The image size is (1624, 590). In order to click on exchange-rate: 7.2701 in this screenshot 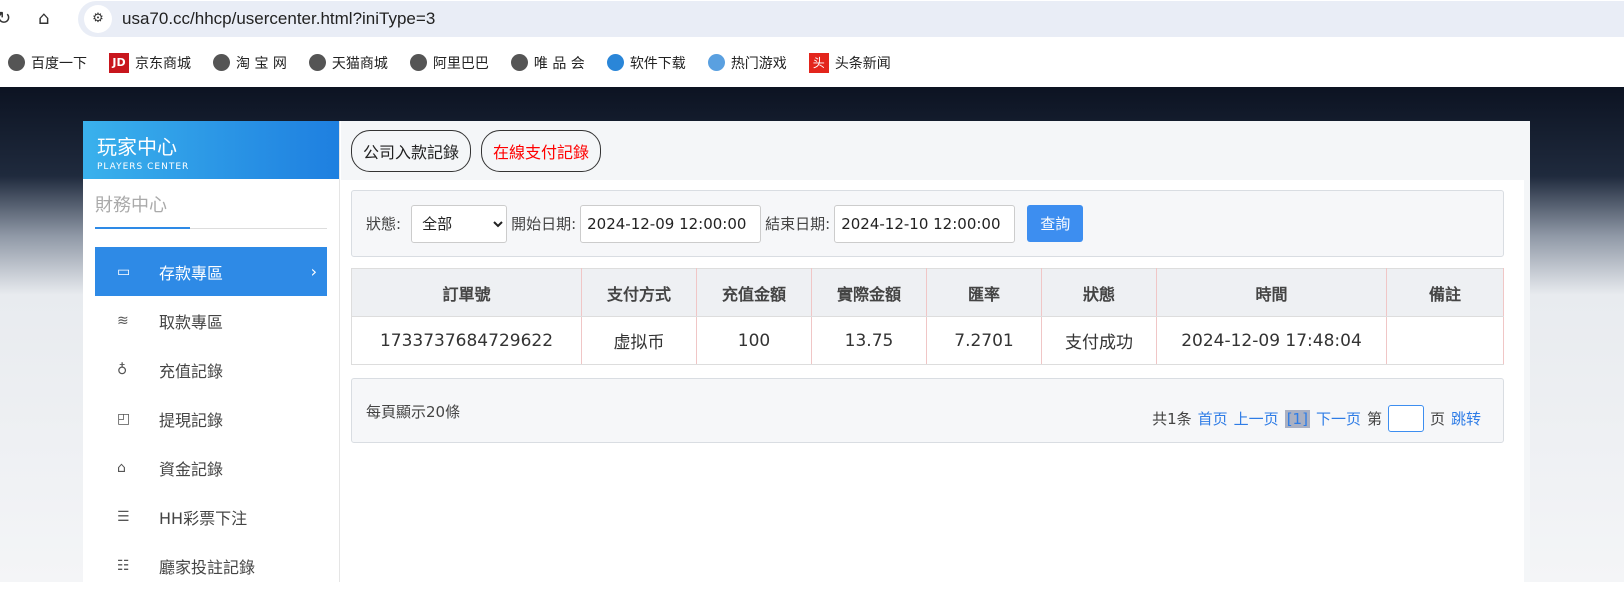, I will do `click(984, 340)`.